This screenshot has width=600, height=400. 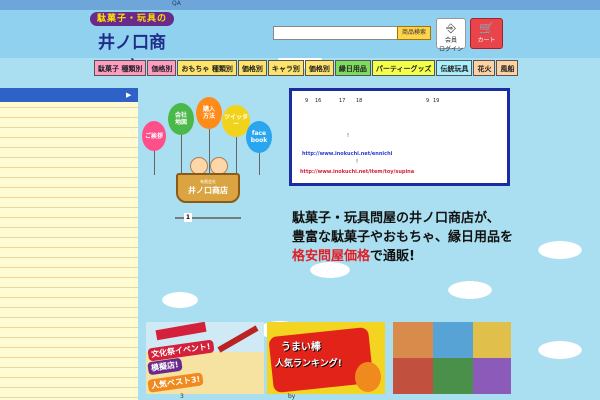 I want to click on nav-item-0: 駄菓子 種類別, so click(x=120, y=68).